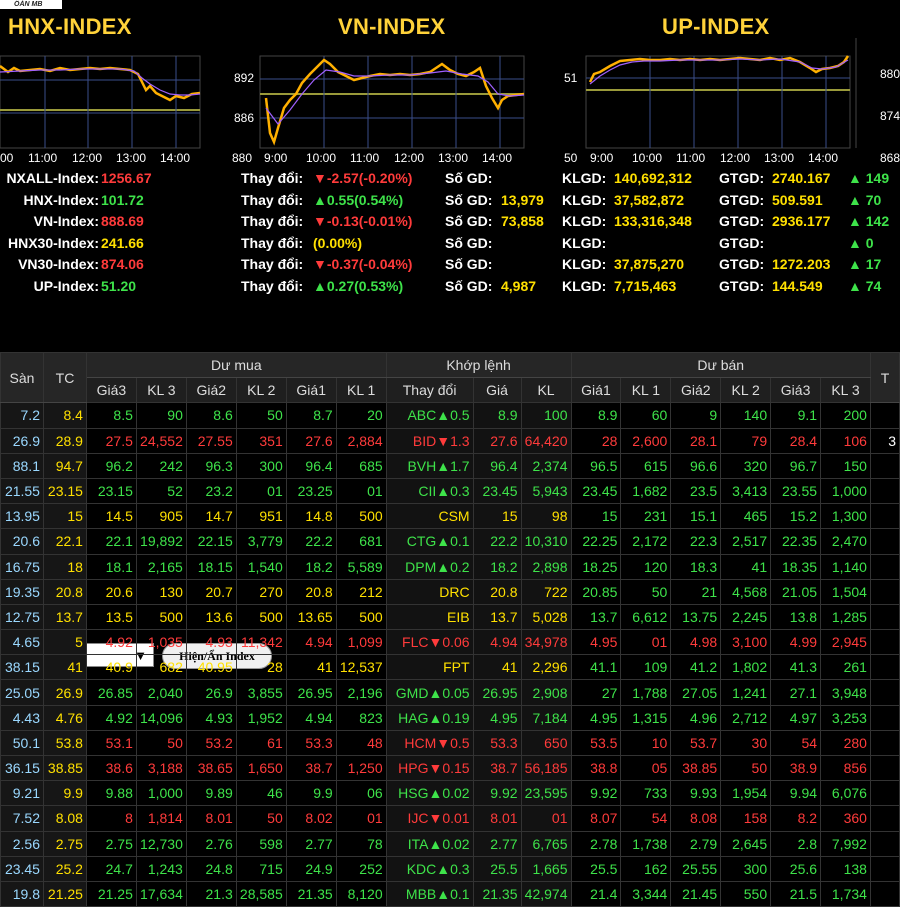  Describe the element at coordinates (497, 793) in the screenshot. I see `cell-match: 9.92` at that location.